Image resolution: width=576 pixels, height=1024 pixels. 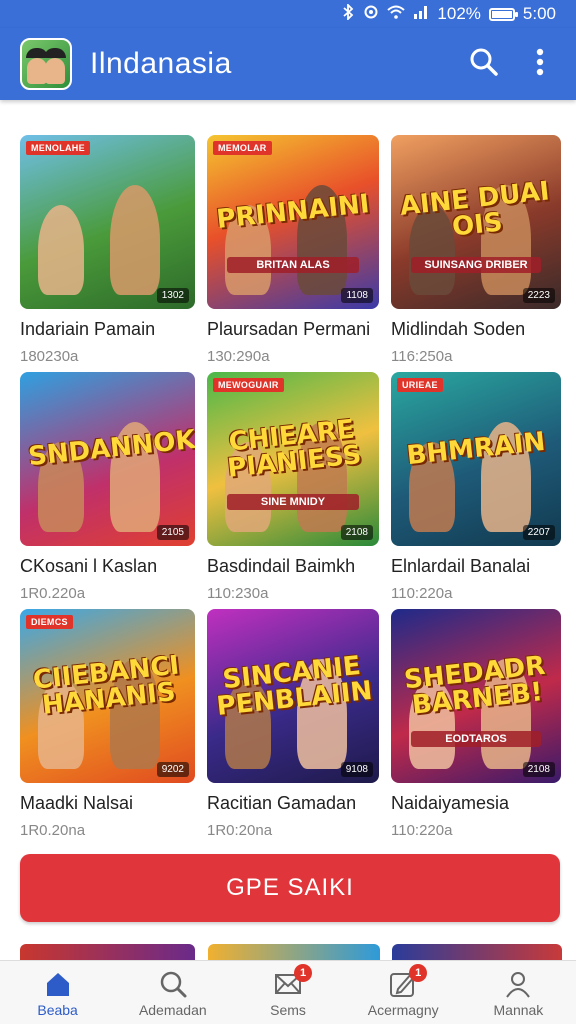 I want to click on thumbnail-headline: AINE DUAI OIS, so click(x=474, y=209).